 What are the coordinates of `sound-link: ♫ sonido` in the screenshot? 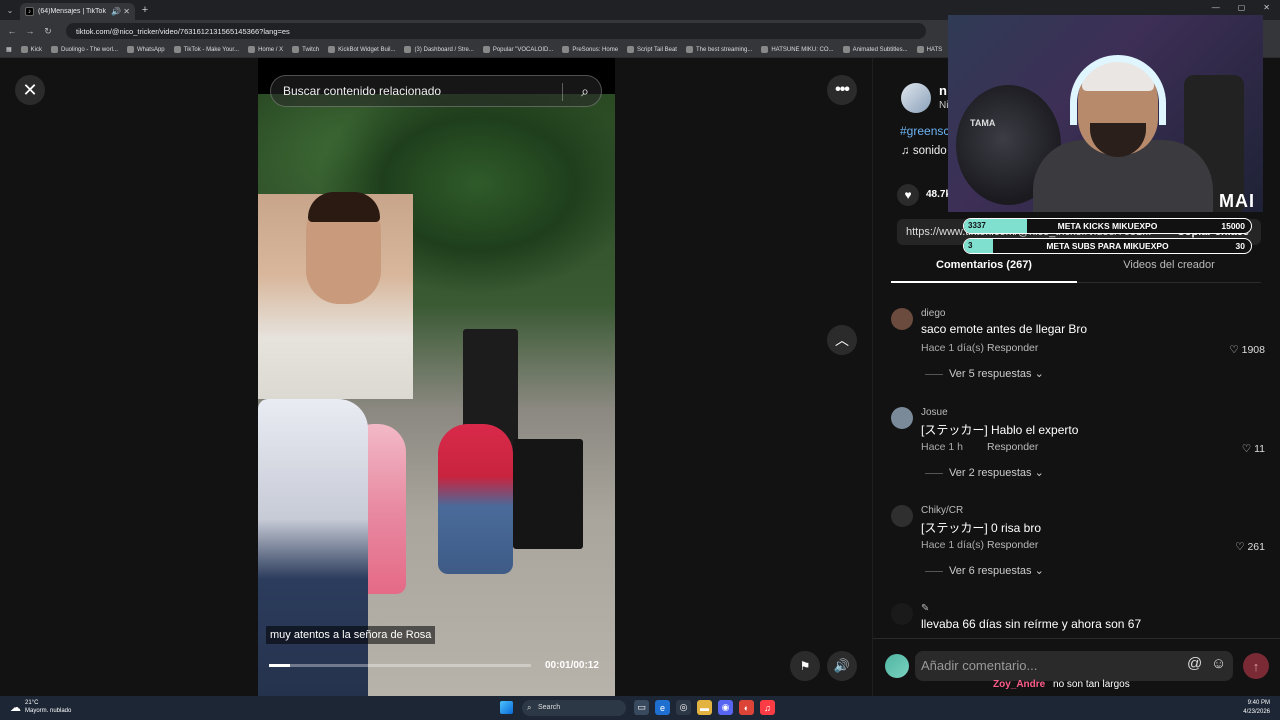 It's located at (924, 151).